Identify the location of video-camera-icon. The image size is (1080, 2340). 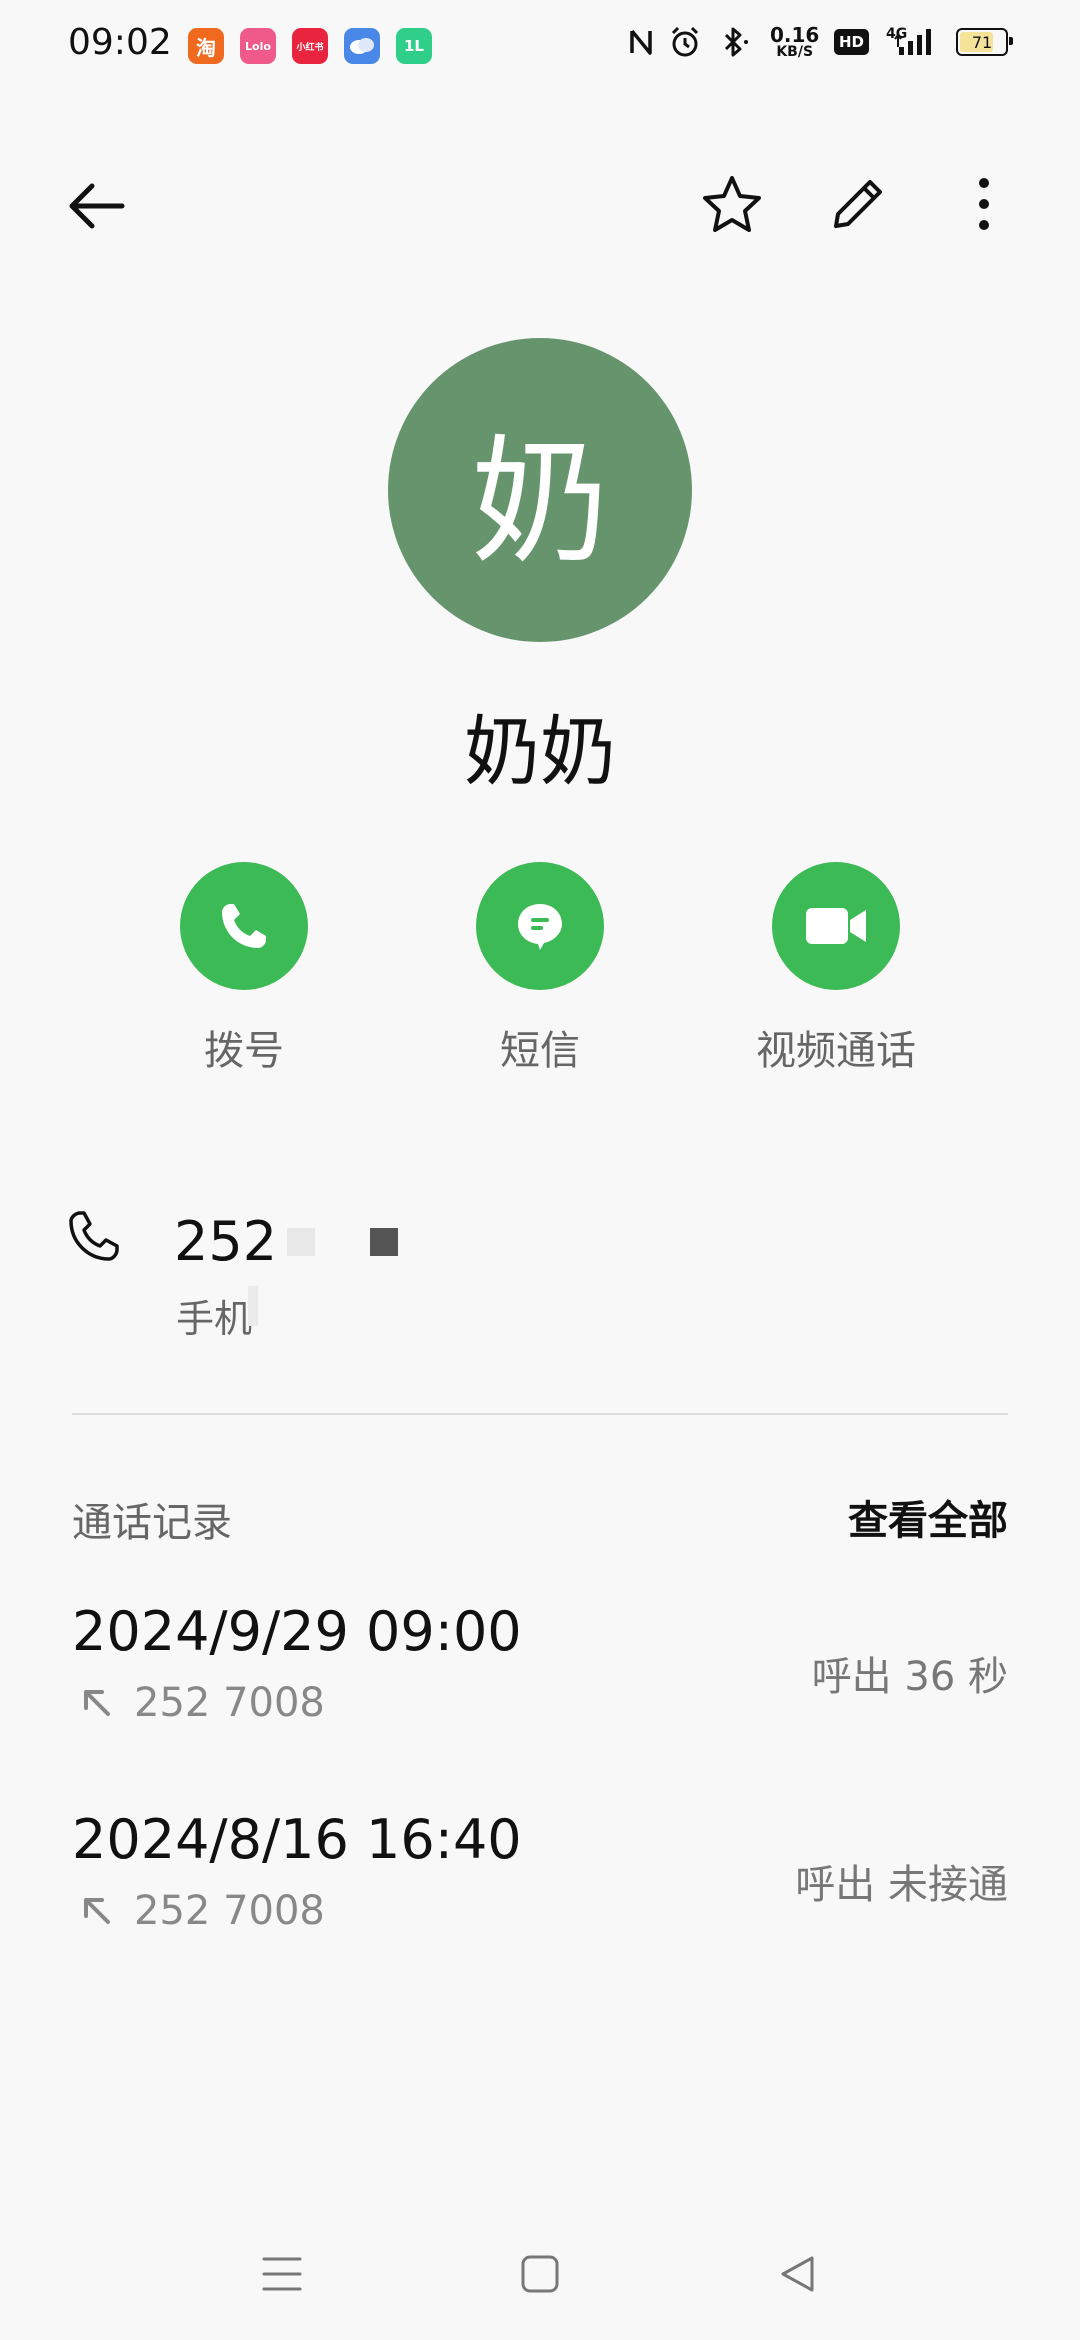
(836, 926).